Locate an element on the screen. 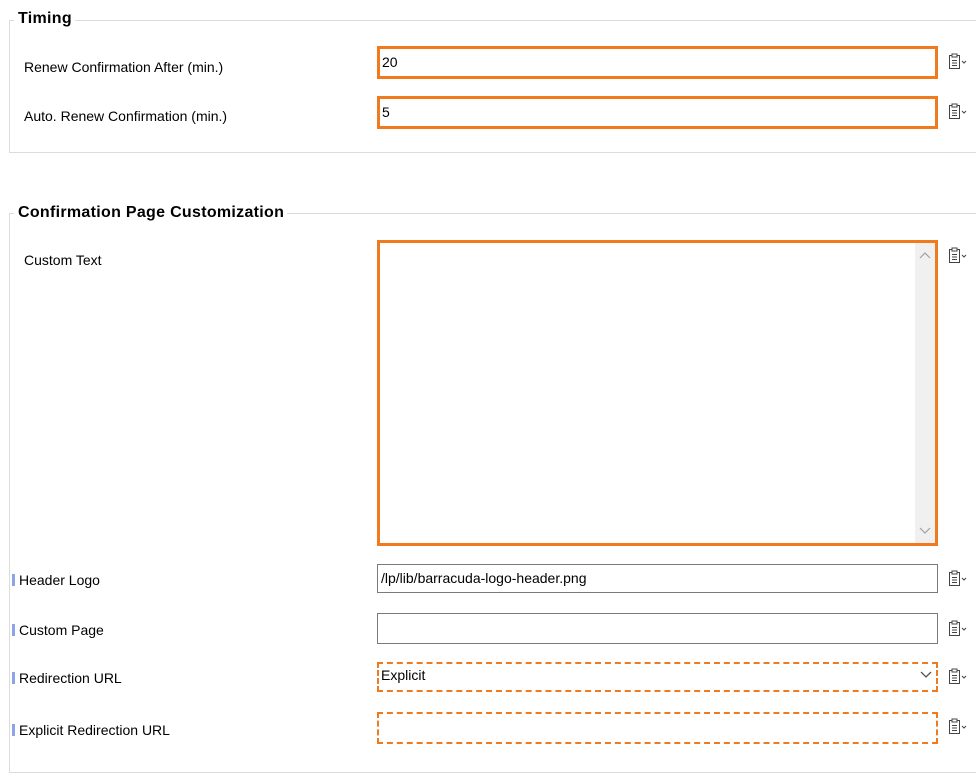  custom-text-scrollbar is located at coordinates (925, 393).